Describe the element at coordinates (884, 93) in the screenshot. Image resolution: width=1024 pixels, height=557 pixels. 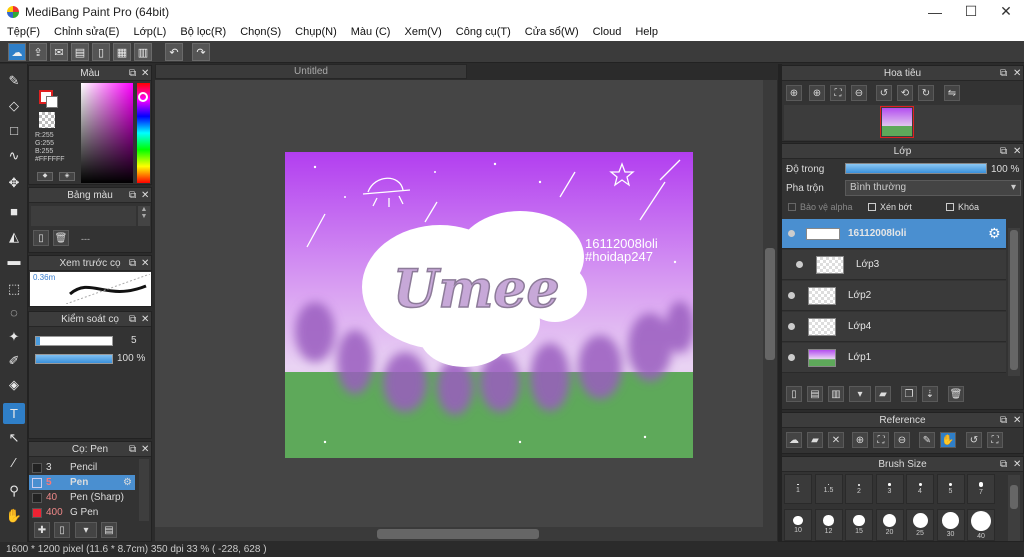
I see `rotate-left-icon: ↺` at that location.